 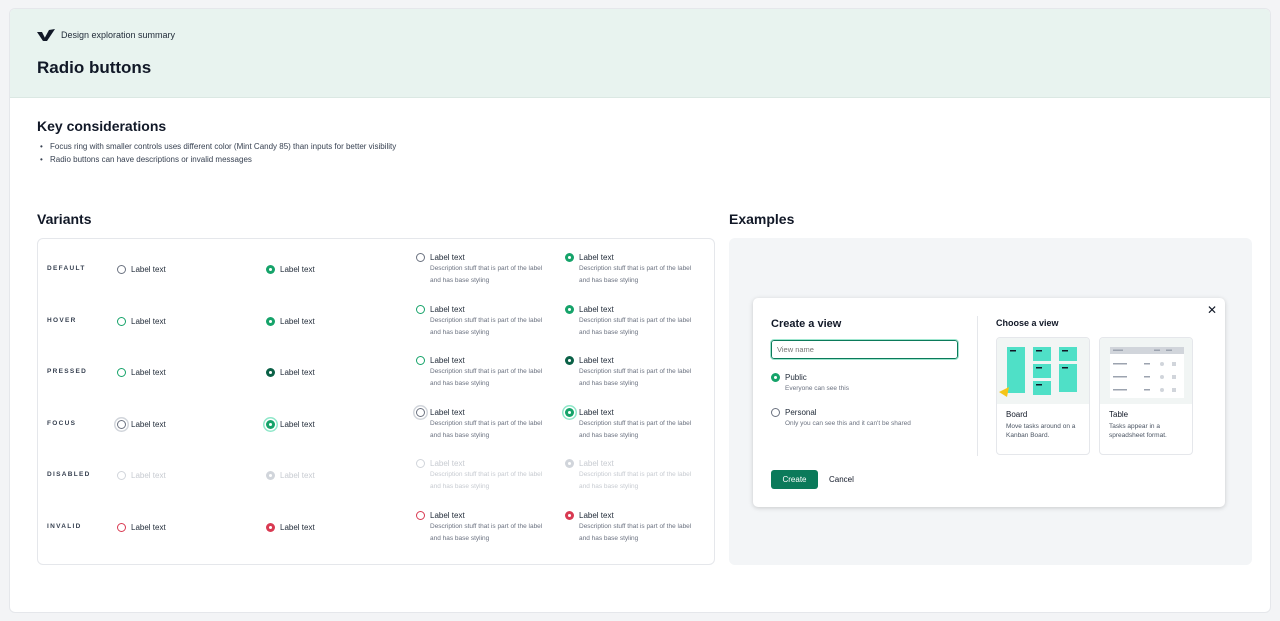 What do you see at coordinates (1017, 414) in the screenshot?
I see `view-name: Board` at bounding box center [1017, 414].